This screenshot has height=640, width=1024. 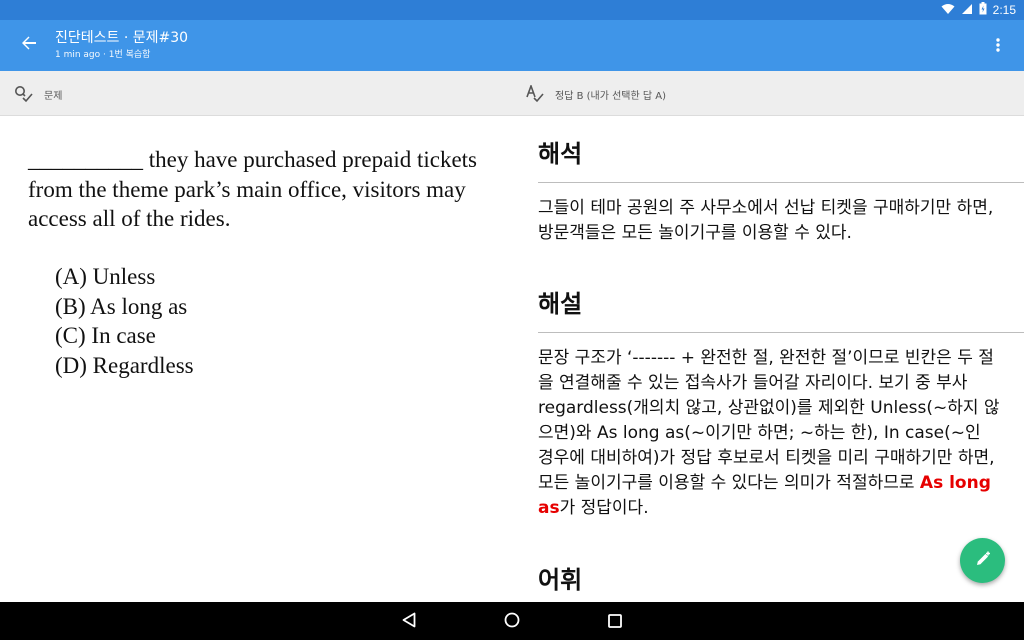 I want to click on option-a: (A) Unless, so click(x=124, y=277).